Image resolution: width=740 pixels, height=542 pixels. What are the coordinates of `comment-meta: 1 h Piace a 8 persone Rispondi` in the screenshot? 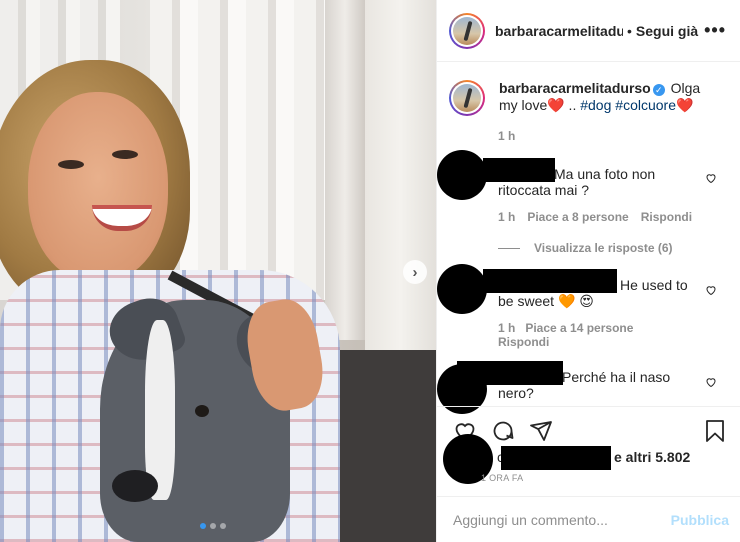 It's located at (595, 217).